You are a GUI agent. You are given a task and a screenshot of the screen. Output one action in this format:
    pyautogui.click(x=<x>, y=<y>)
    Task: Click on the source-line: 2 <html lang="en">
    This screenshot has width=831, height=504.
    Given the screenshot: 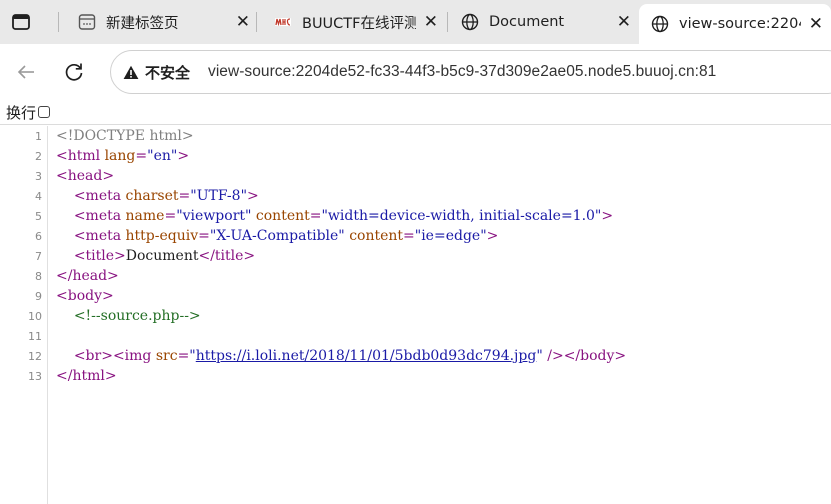 What is the action you would take?
    pyautogui.click(x=415, y=156)
    